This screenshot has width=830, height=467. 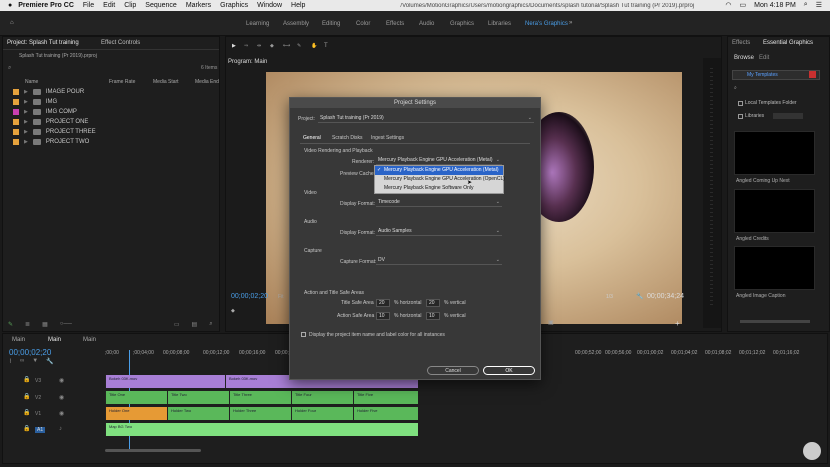 What do you see at coordinates (322, 413) in the screenshot?
I see `clip-holder-four: Holder Four` at bounding box center [322, 413].